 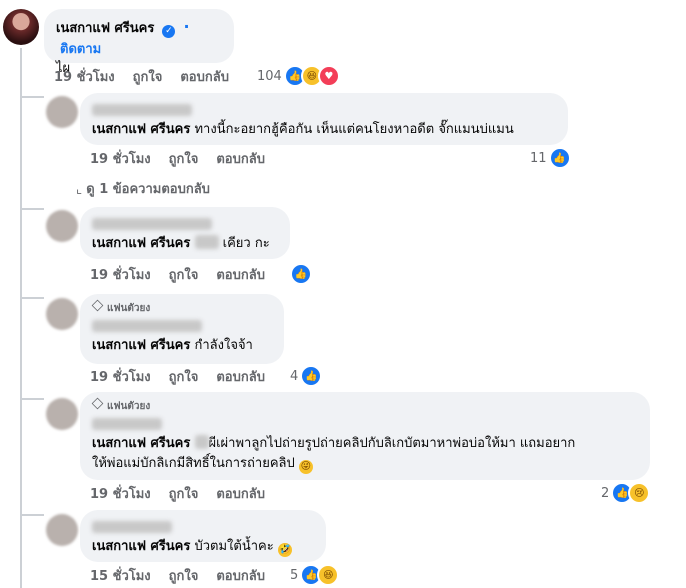 What do you see at coordinates (284, 550) in the screenshot?
I see `rofl-emoji-icon: 🤣` at bounding box center [284, 550].